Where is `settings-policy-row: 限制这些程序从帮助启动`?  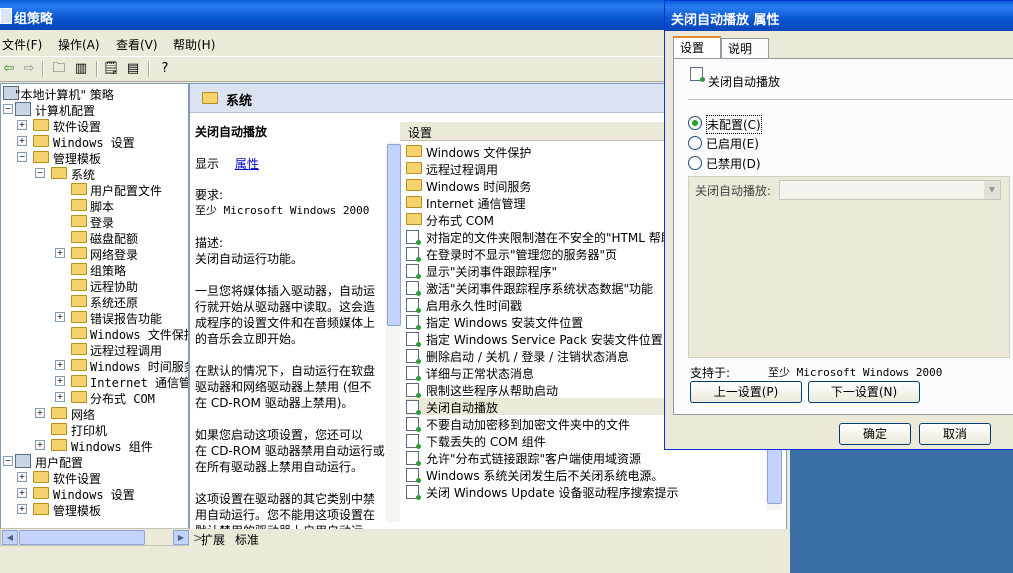 settings-policy-row: 限制这些程序从帮助启动 is located at coordinates (539, 389).